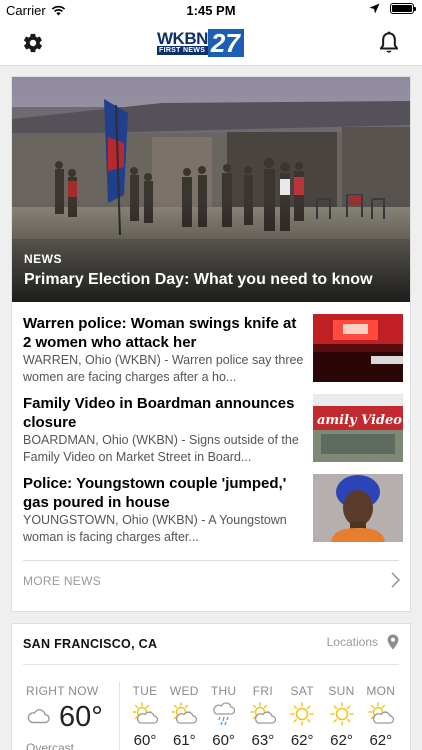  I want to click on logo-channel: 27, so click(225, 43).